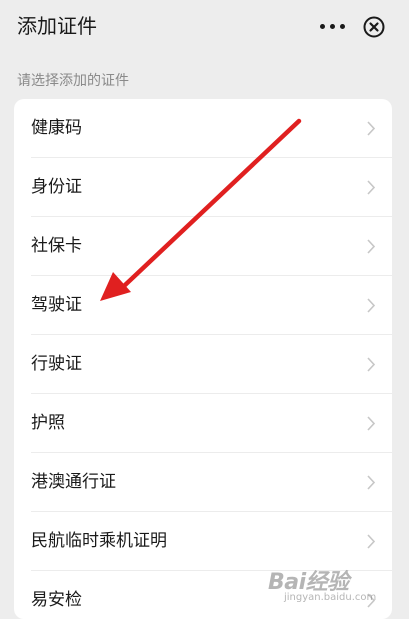 The width and height of the screenshot is (409, 619). What do you see at coordinates (56, 187) in the screenshot?
I see `list-item-label: 身份证` at bounding box center [56, 187].